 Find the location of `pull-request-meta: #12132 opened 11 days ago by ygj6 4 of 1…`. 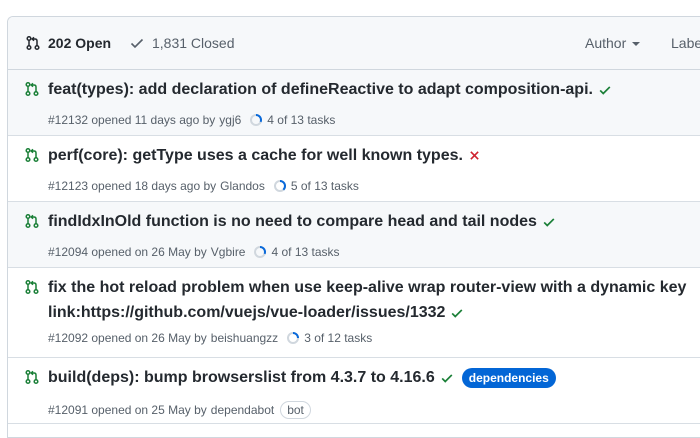

pull-request-meta: #12132 opened 11 days ago by ygj6 4 of 1… is located at coordinates (191, 120).